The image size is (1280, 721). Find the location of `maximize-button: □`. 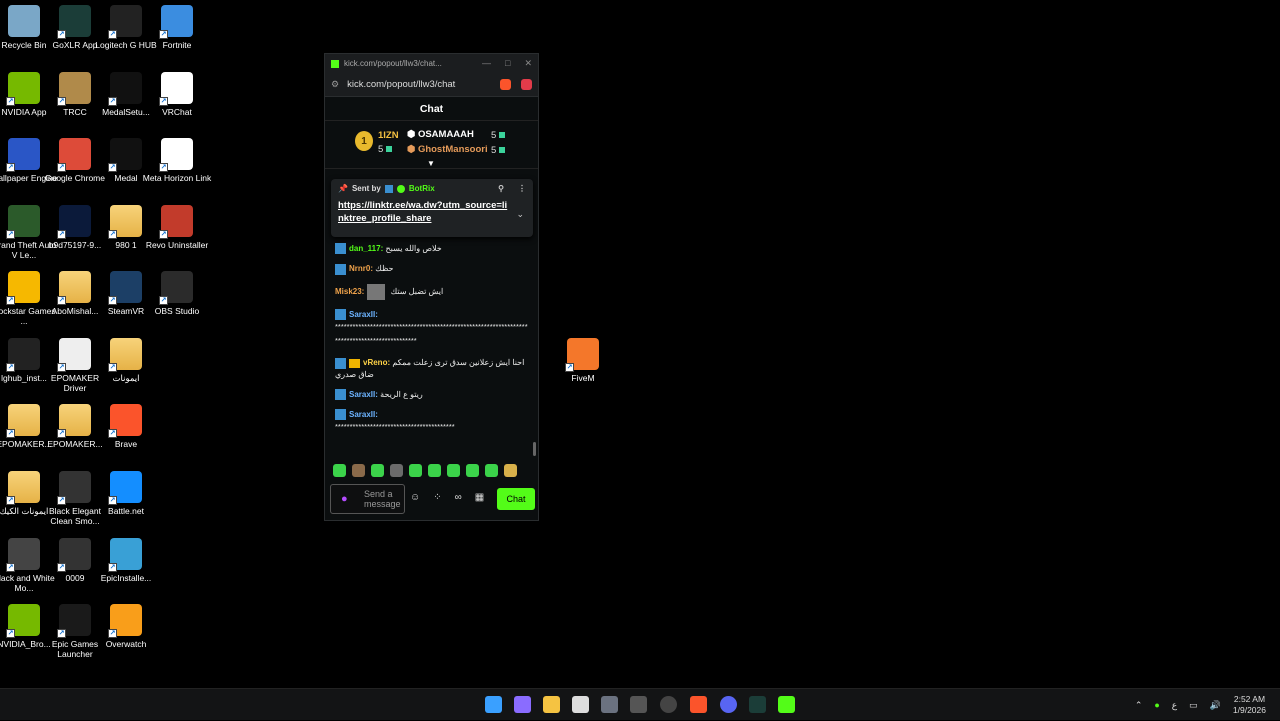

maximize-button: □ is located at coordinates (507, 63).